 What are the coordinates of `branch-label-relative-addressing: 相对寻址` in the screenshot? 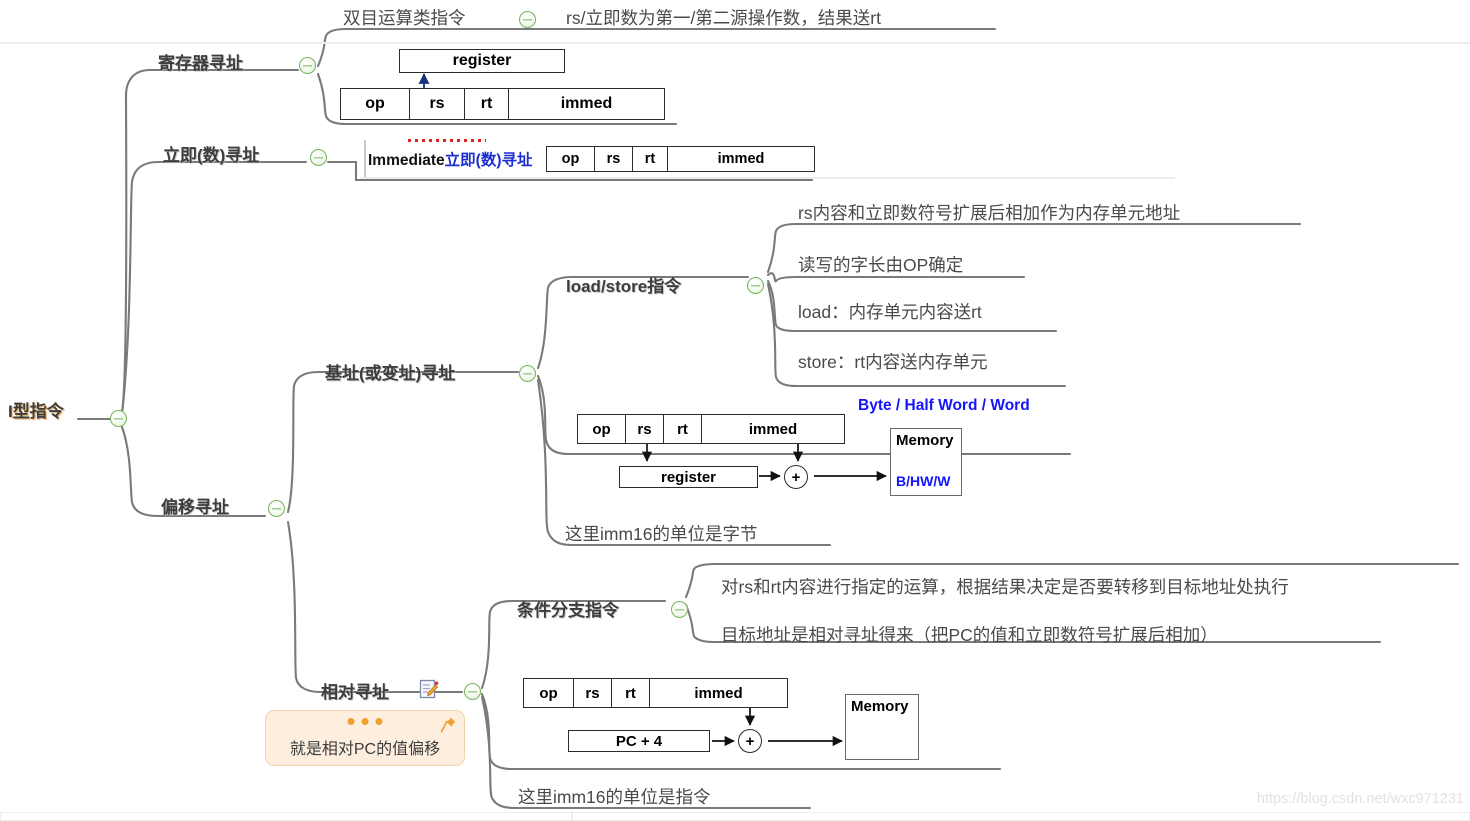 It's located at (355, 690).